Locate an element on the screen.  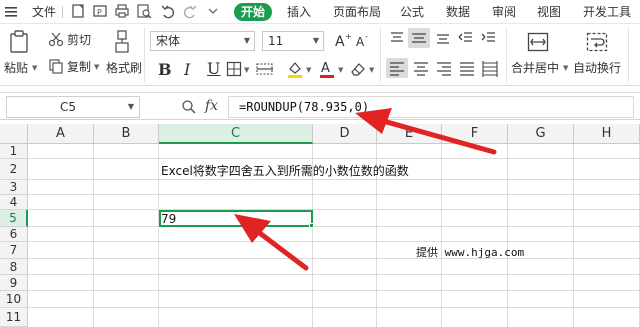
strikethrough-icon is located at coordinates (265, 70).